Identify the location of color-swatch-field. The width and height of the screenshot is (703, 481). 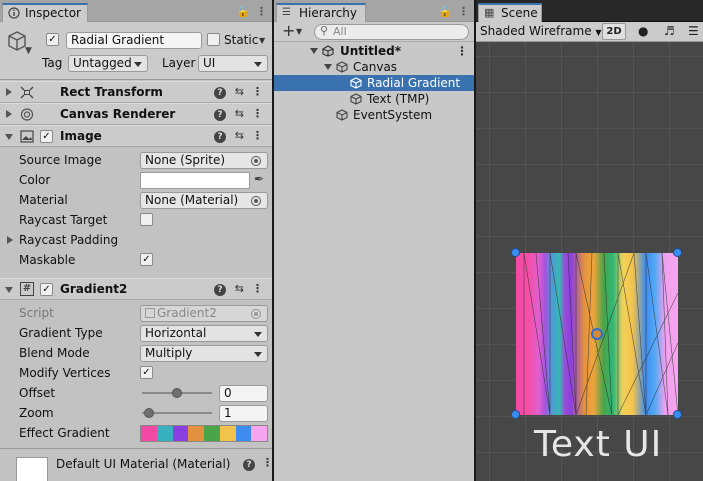
(195, 180).